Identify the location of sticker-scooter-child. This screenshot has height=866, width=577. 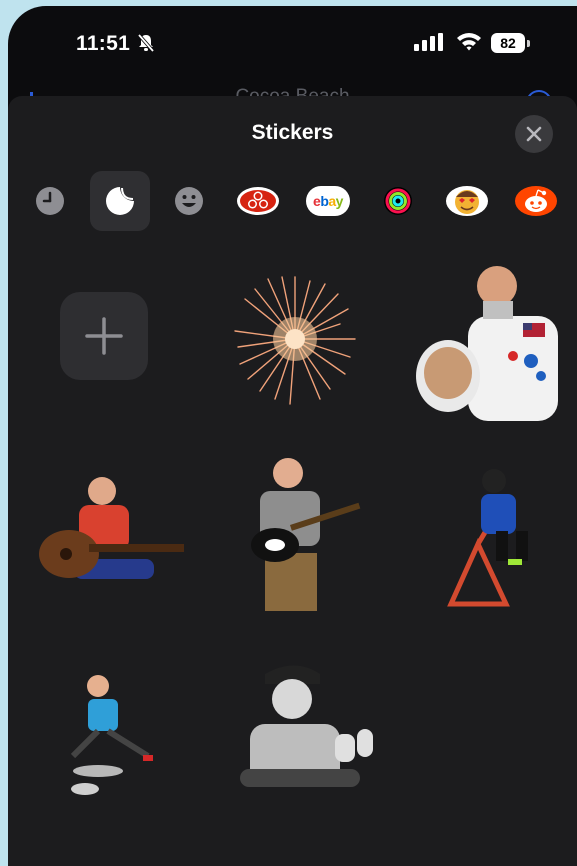
(113, 736).